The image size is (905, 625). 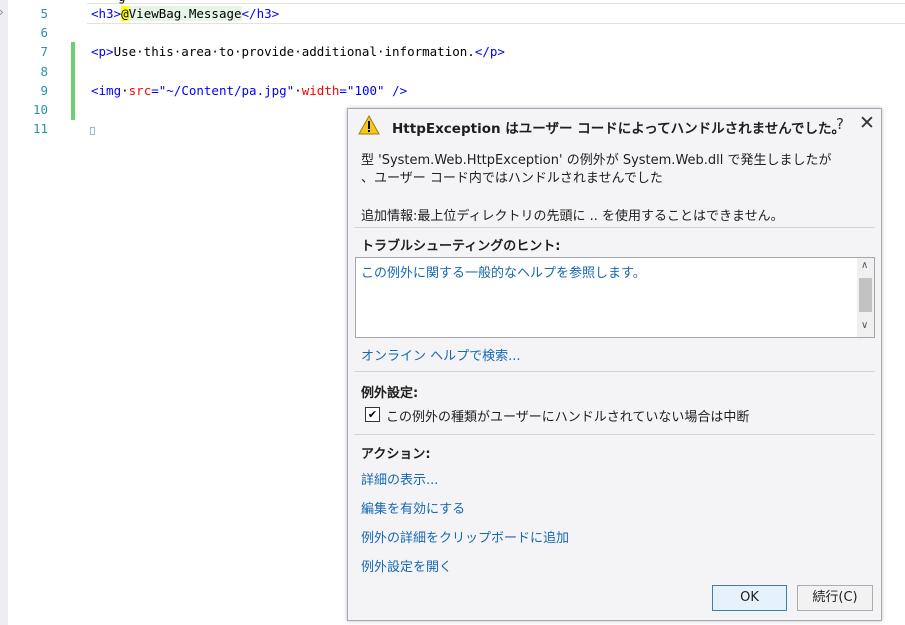 What do you see at coordinates (567, 415) in the screenshot?
I see `break-on-unhandled-label: この例外の種類がユーザーにハンドルされていない場合は中断` at bounding box center [567, 415].